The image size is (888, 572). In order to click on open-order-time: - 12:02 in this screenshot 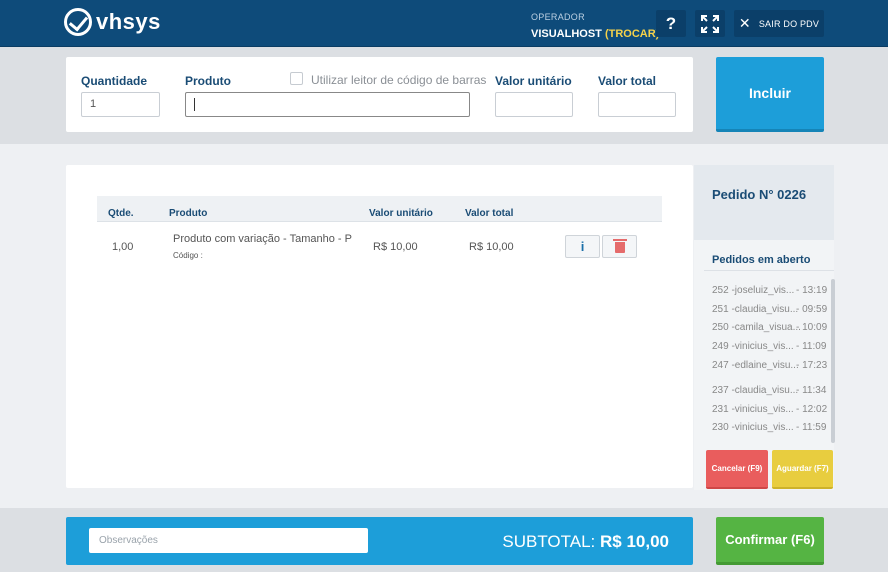, I will do `click(812, 409)`.